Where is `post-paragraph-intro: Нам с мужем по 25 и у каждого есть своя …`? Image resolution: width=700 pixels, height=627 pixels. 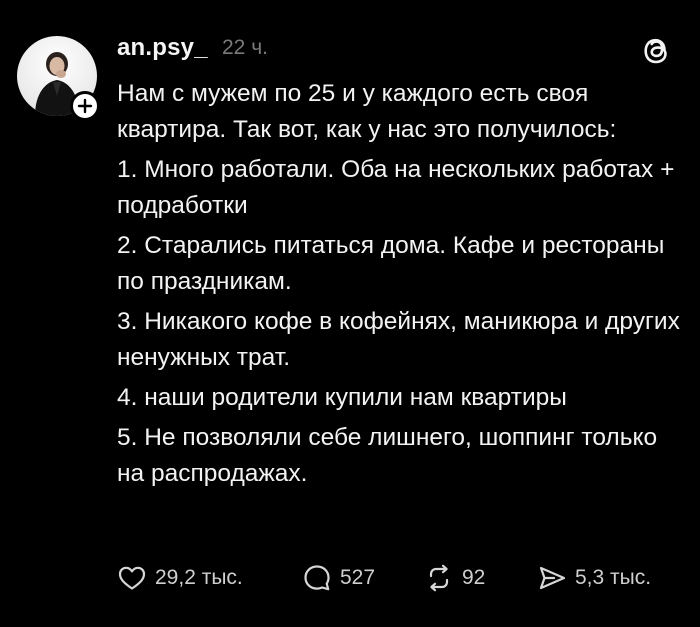 post-paragraph-intro: Нам с мужем по 25 и у каждого есть своя … is located at coordinates (367, 111).